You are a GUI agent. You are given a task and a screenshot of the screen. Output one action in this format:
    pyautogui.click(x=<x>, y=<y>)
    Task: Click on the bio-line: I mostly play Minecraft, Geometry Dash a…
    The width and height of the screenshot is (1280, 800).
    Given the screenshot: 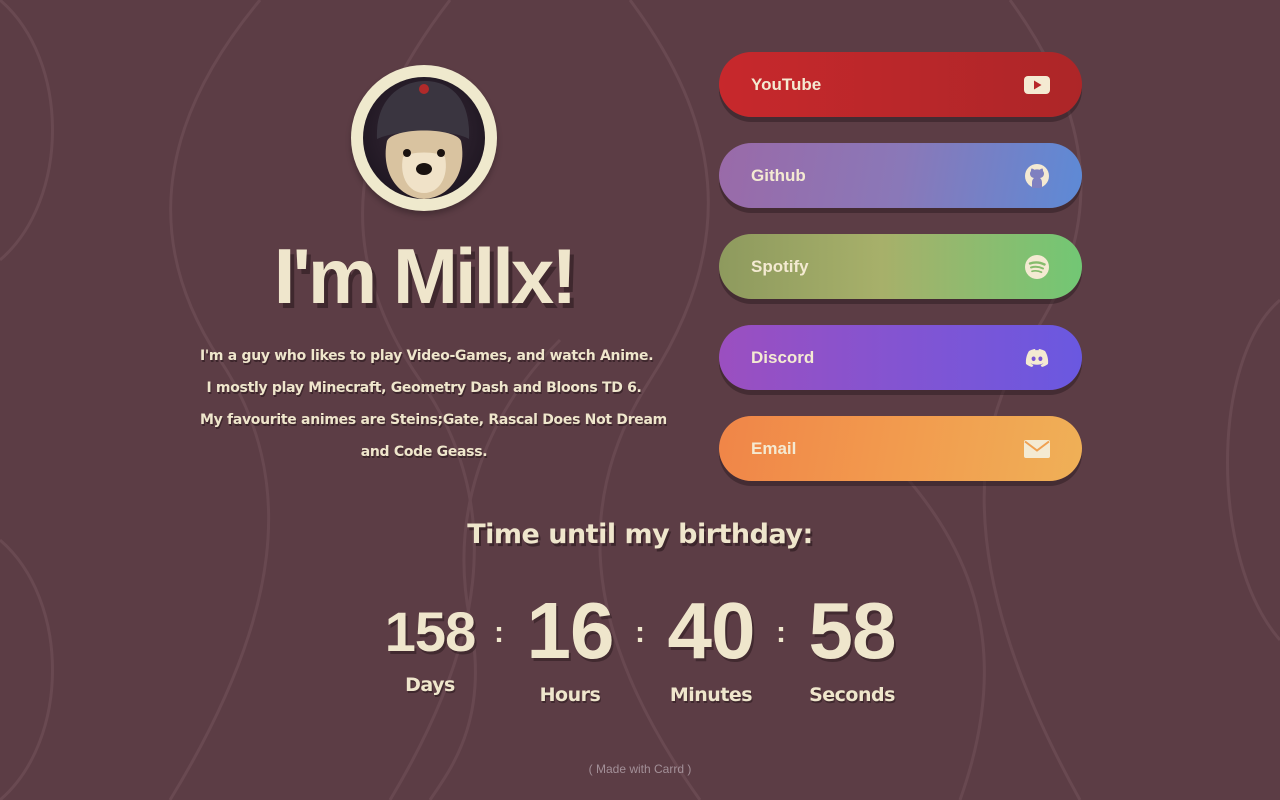 What is the action you would take?
    pyautogui.click(x=424, y=388)
    